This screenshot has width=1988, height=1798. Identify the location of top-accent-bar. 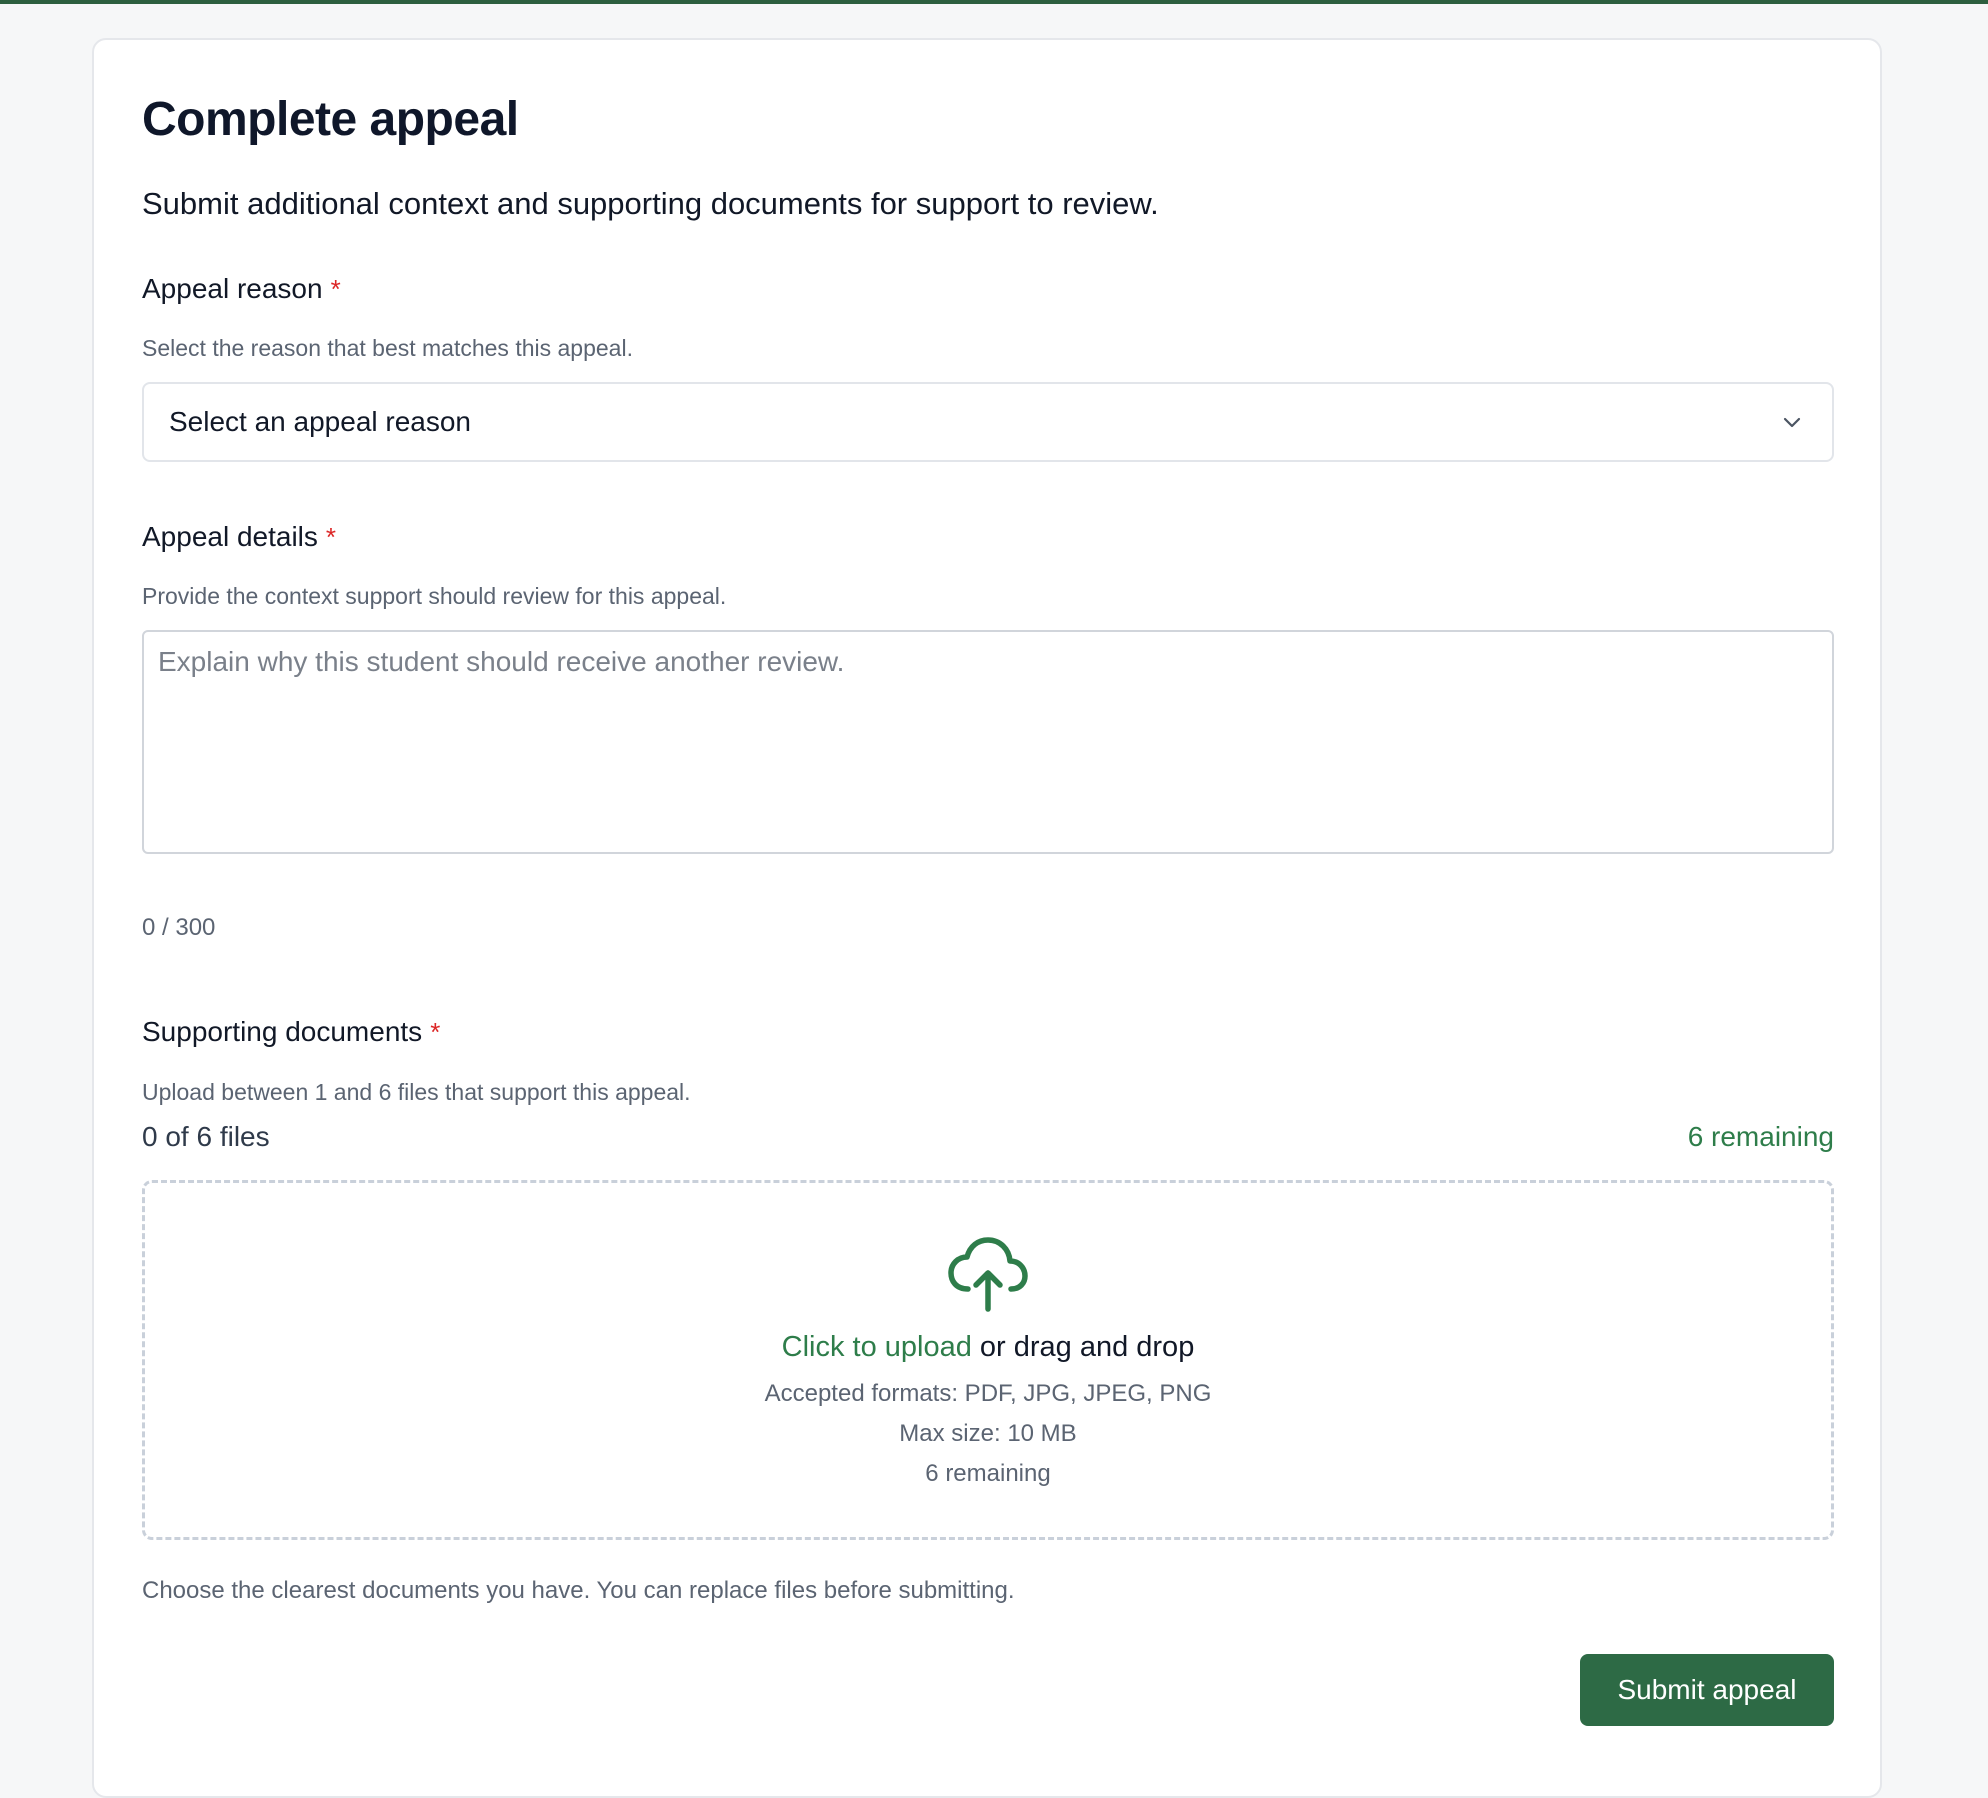
(994, 2).